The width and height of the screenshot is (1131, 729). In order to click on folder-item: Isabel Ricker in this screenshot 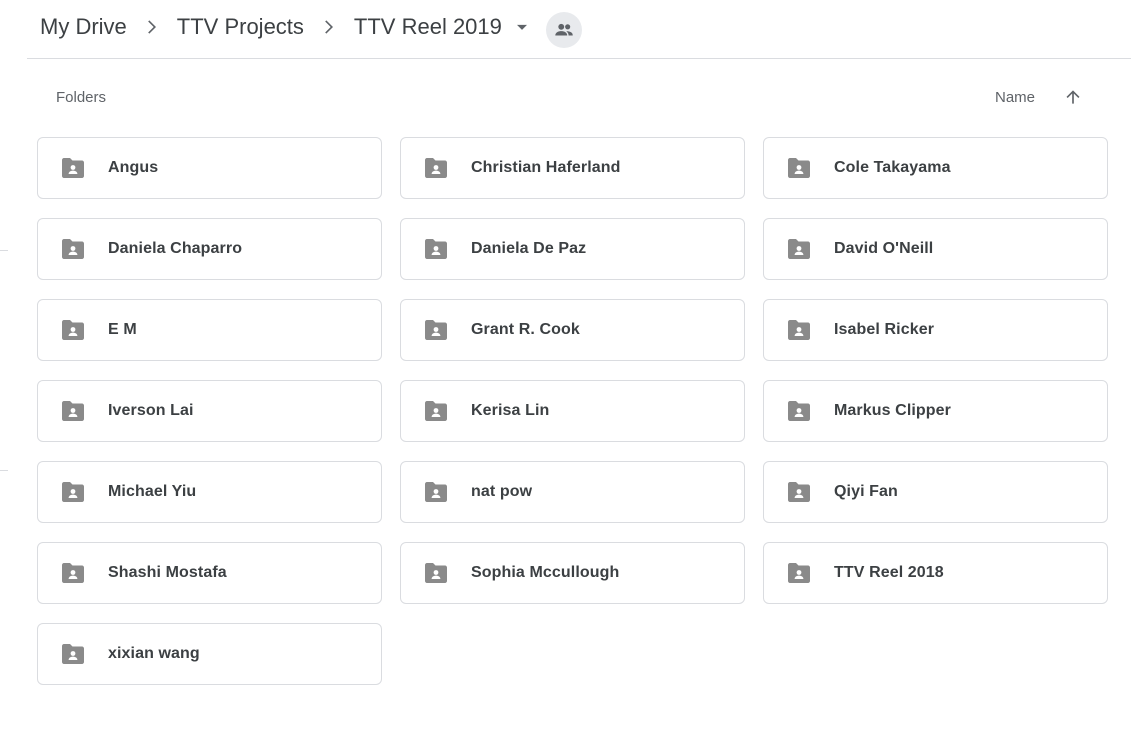, I will do `click(935, 330)`.